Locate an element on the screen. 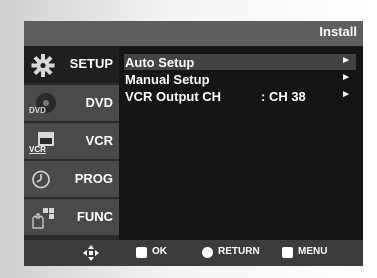 Image resolution: width=377 pixels, height=278 pixels. footer-bar: OK RETURN MENU is located at coordinates (193, 253).